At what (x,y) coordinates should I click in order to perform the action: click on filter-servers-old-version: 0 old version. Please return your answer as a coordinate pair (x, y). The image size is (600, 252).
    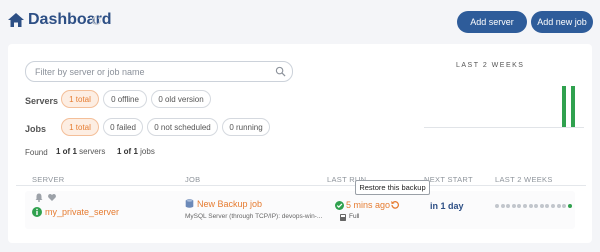
    Looking at the image, I should click on (181, 99).